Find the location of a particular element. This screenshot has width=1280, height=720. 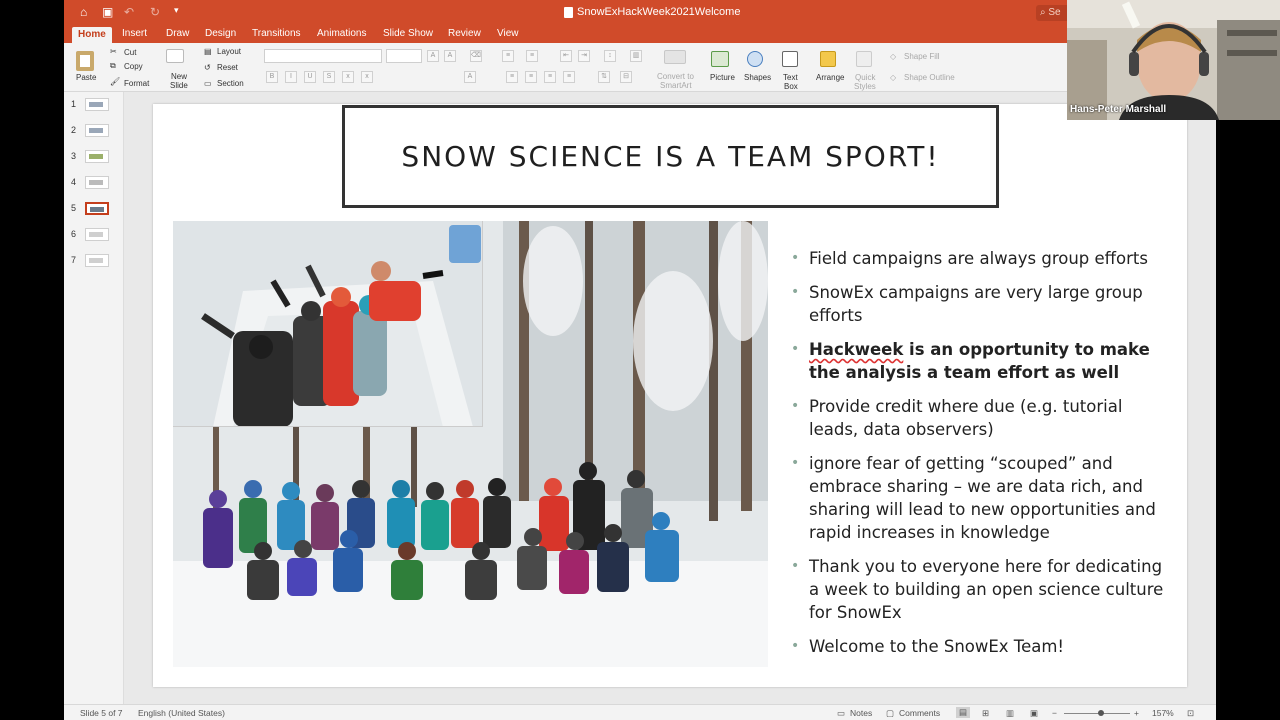

thumbnail-slide-4: 4 is located at coordinates (94, 183).